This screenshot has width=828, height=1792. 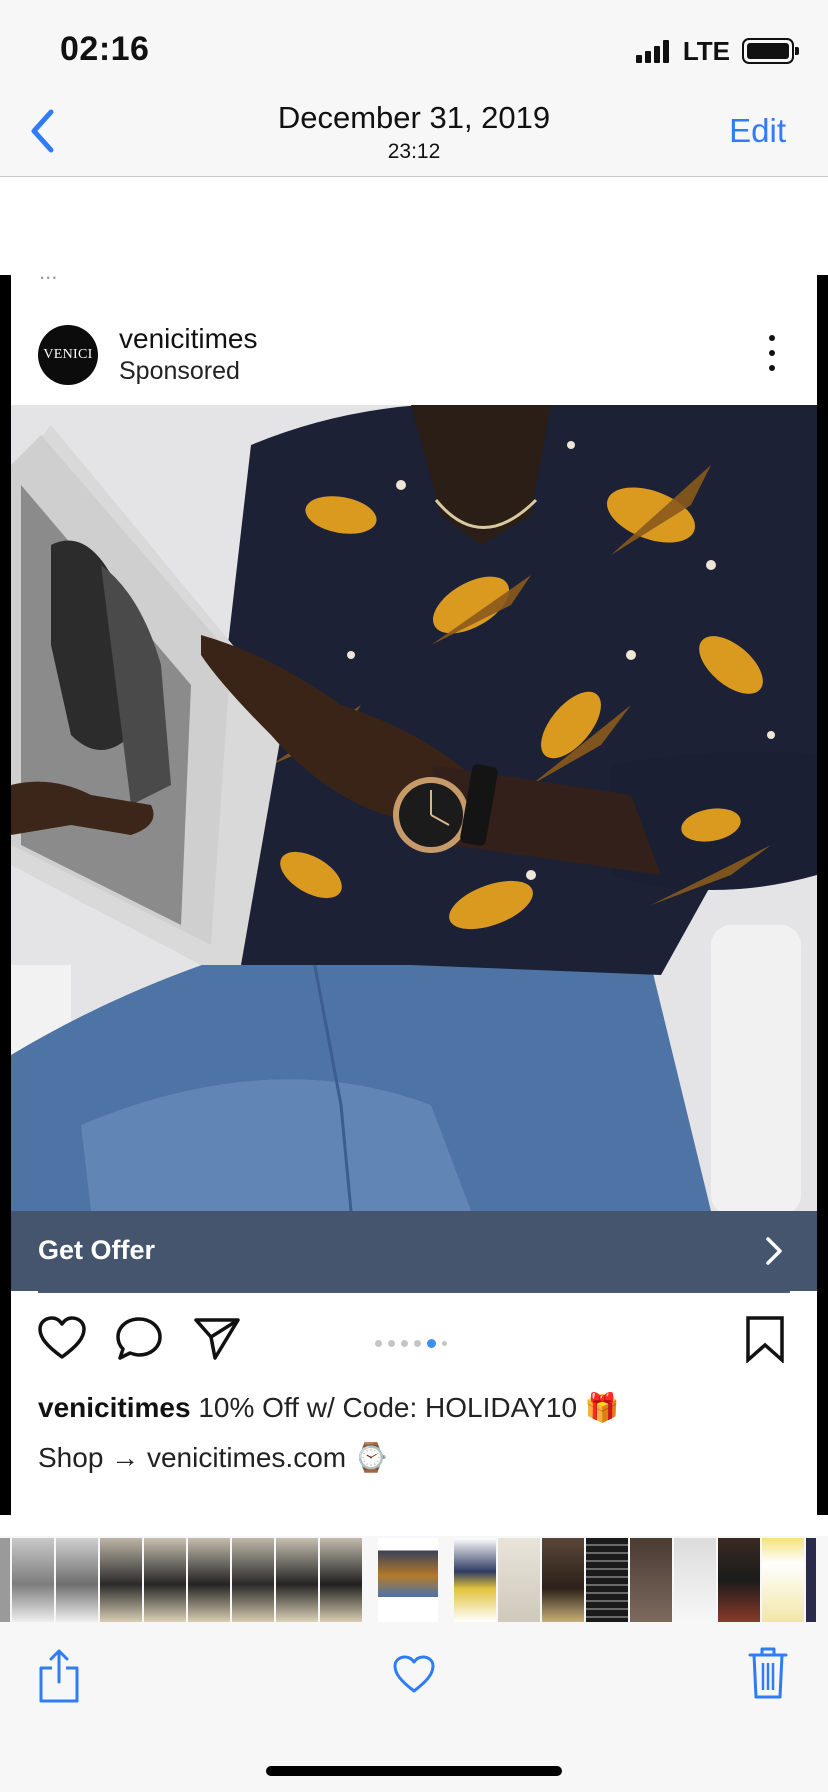 What do you see at coordinates (411, 1343) in the screenshot?
I see `carousel-indicator` at bounding box center [411, 1343].